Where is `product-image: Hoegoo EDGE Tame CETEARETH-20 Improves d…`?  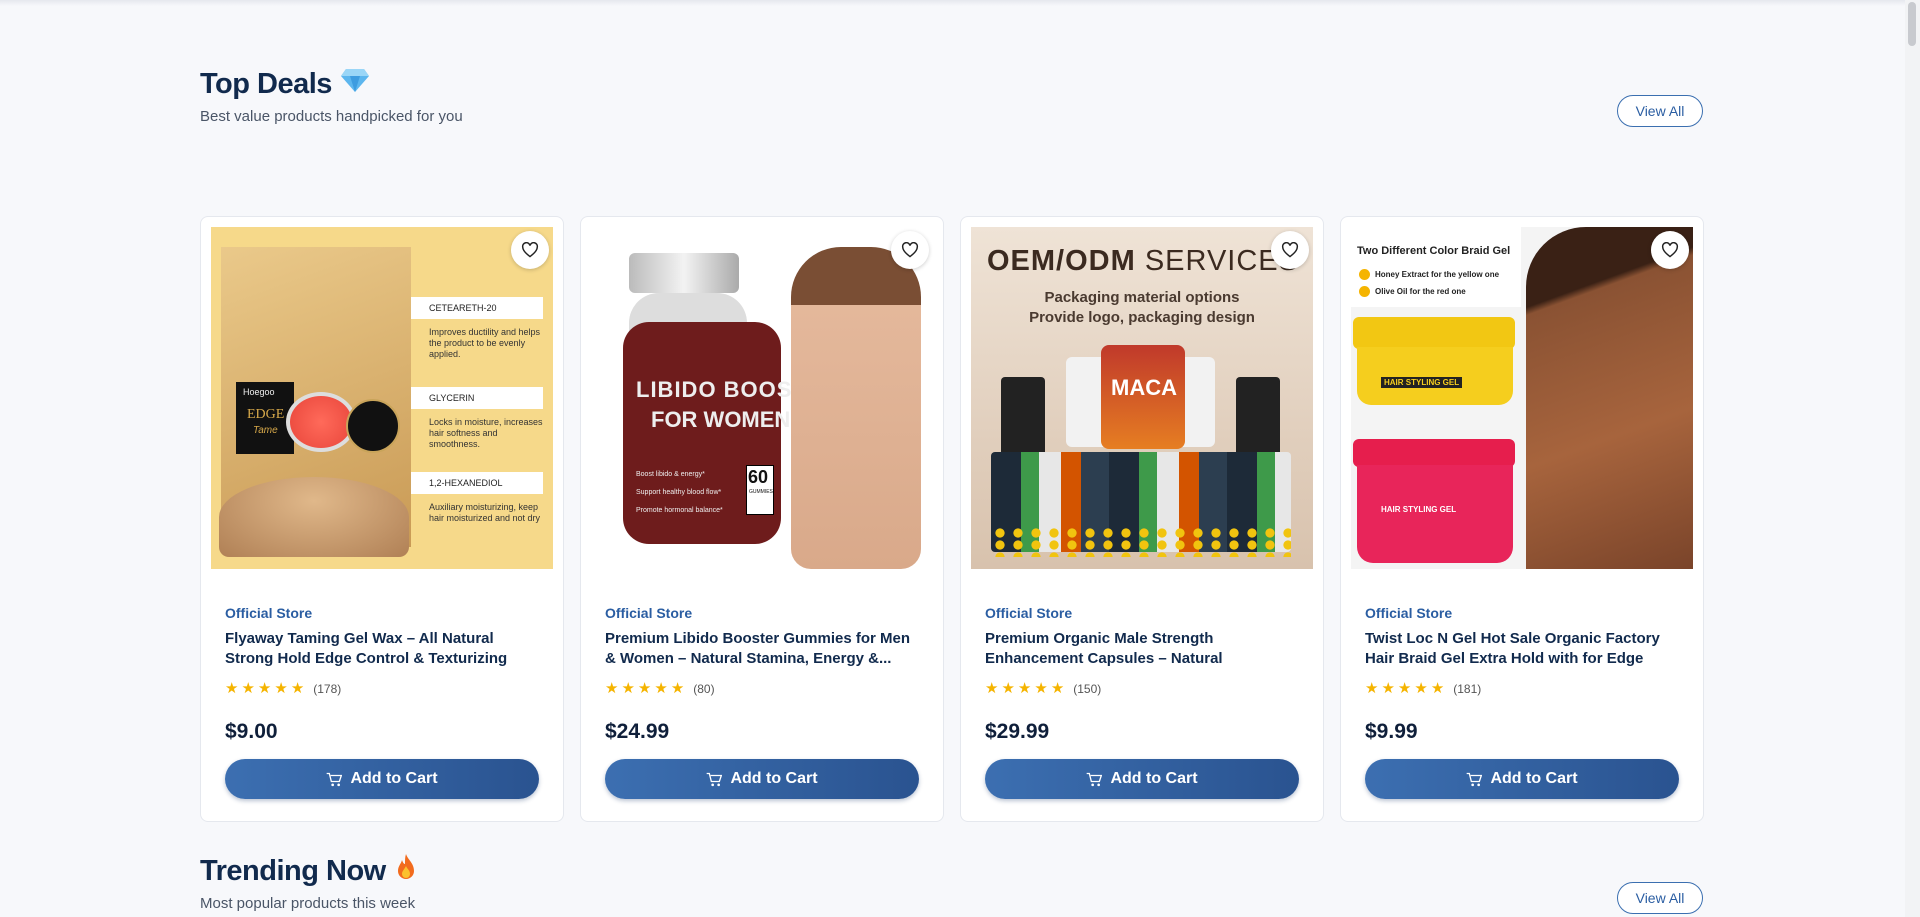
product-image: Hoegoo EDGE Tame CETEARETH-20 Improves d… is located at coordinates (382, 398).